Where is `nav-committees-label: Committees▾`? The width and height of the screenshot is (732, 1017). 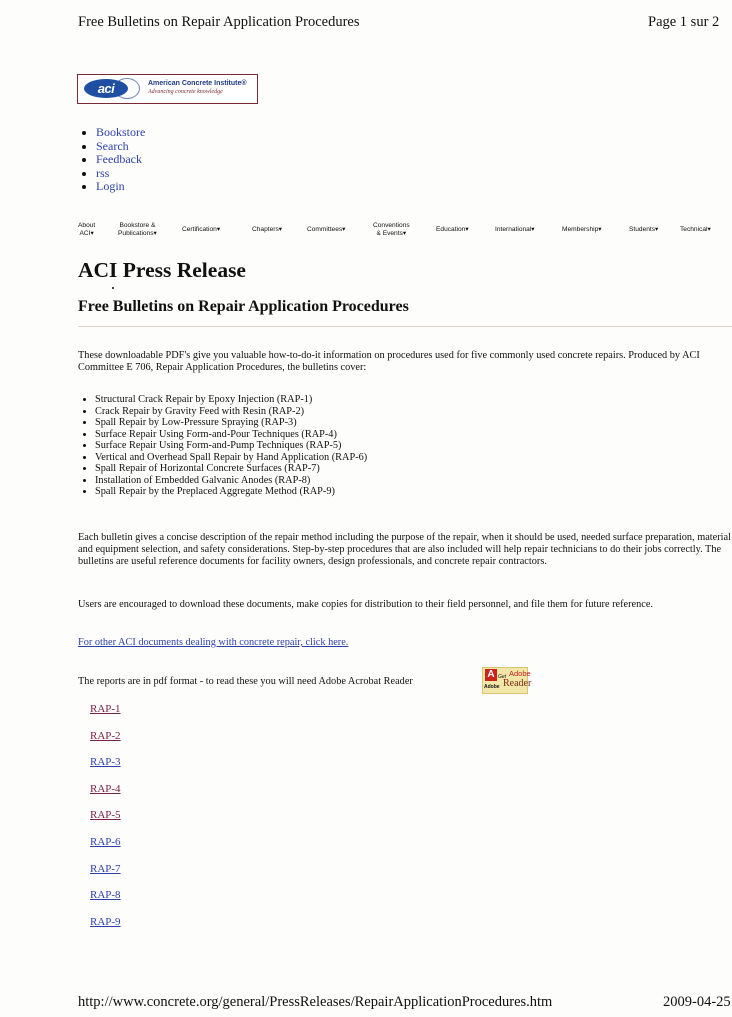 nav-committees-label: Committees▾ is located at coordinates (326, 229).